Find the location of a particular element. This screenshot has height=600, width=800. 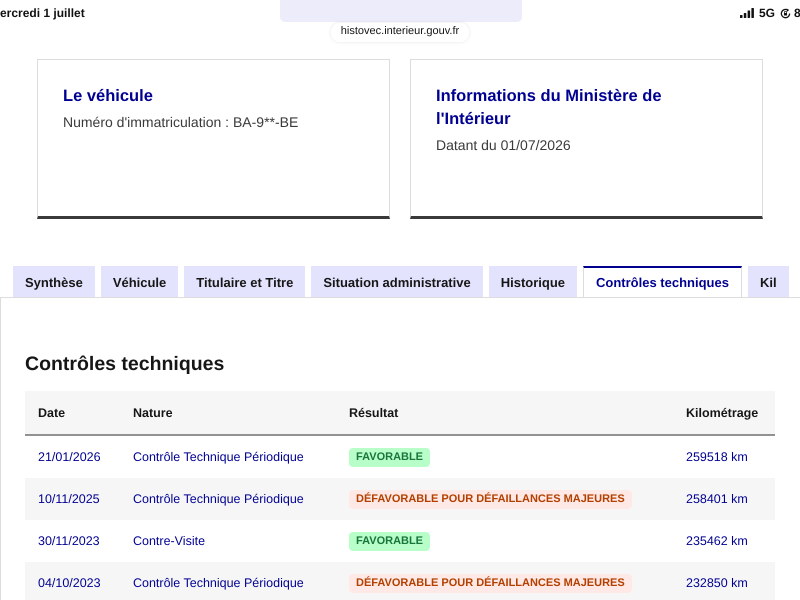

mileage-cell: 235462 km is located at coordinates (717, 541).